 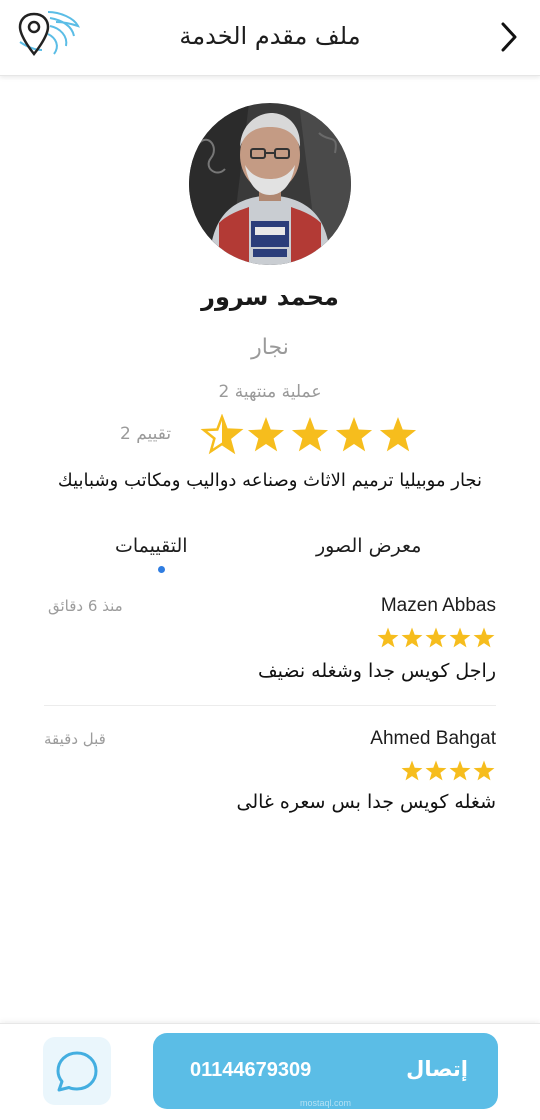 What do you see at coordinates (161, 569) in the screenshot?
I see `active-tab-indicator` at bounding box center [161, 569].